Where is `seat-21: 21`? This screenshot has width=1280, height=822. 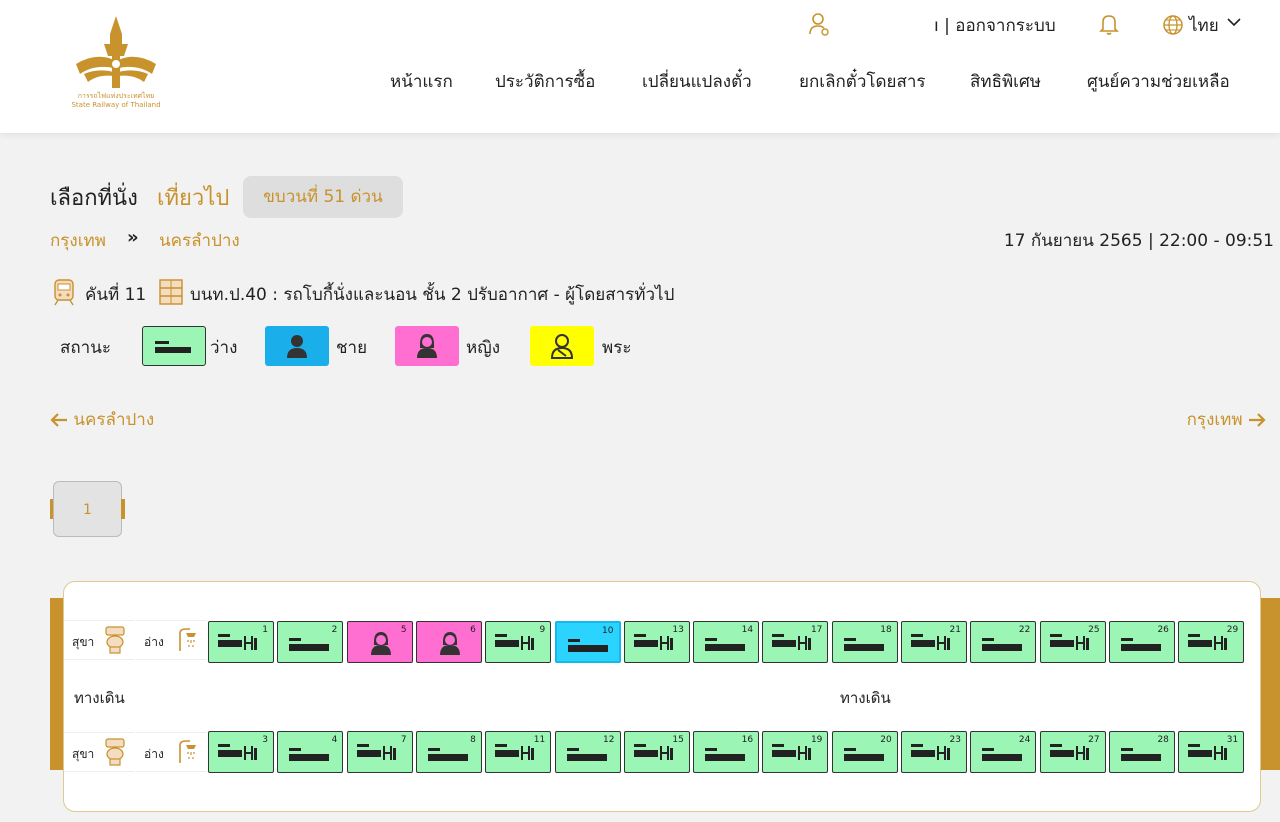 seat-21: 21 is located at coordinates (934, 642).